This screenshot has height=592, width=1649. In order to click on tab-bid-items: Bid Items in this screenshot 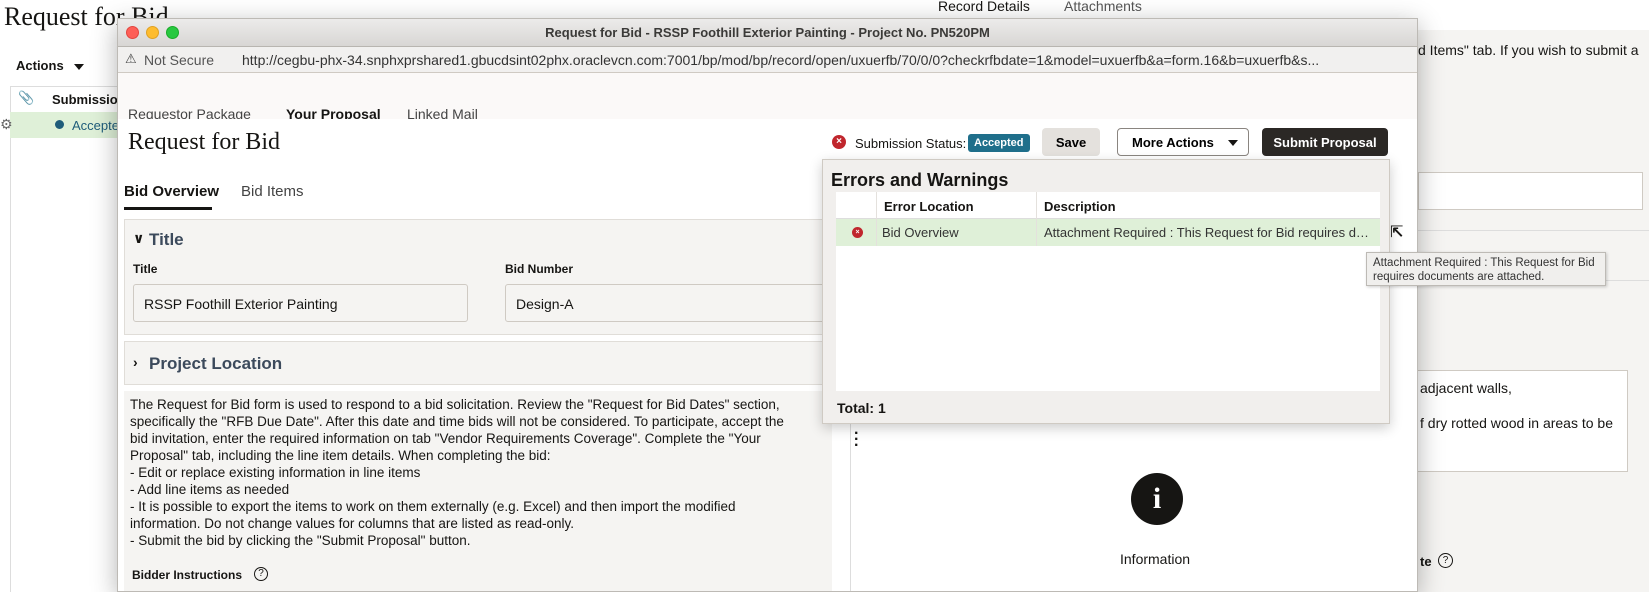, I will do `click(272, 191)`.